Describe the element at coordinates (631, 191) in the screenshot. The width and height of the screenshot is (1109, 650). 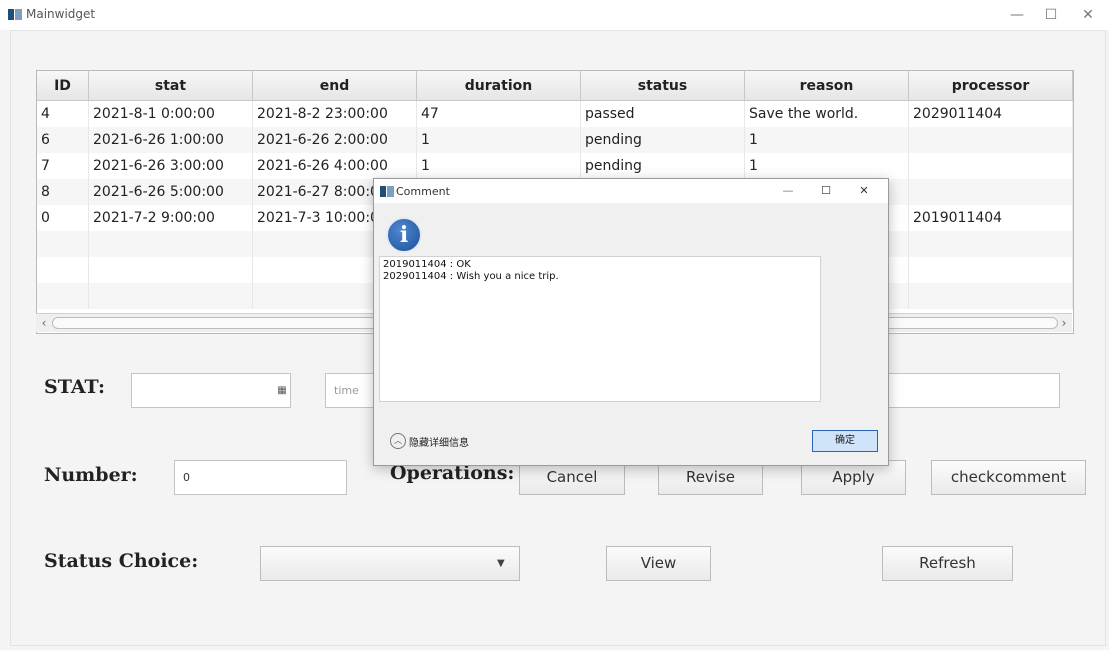
I see `dialog-titlebar: Comment — ☐ ✕` at that location.